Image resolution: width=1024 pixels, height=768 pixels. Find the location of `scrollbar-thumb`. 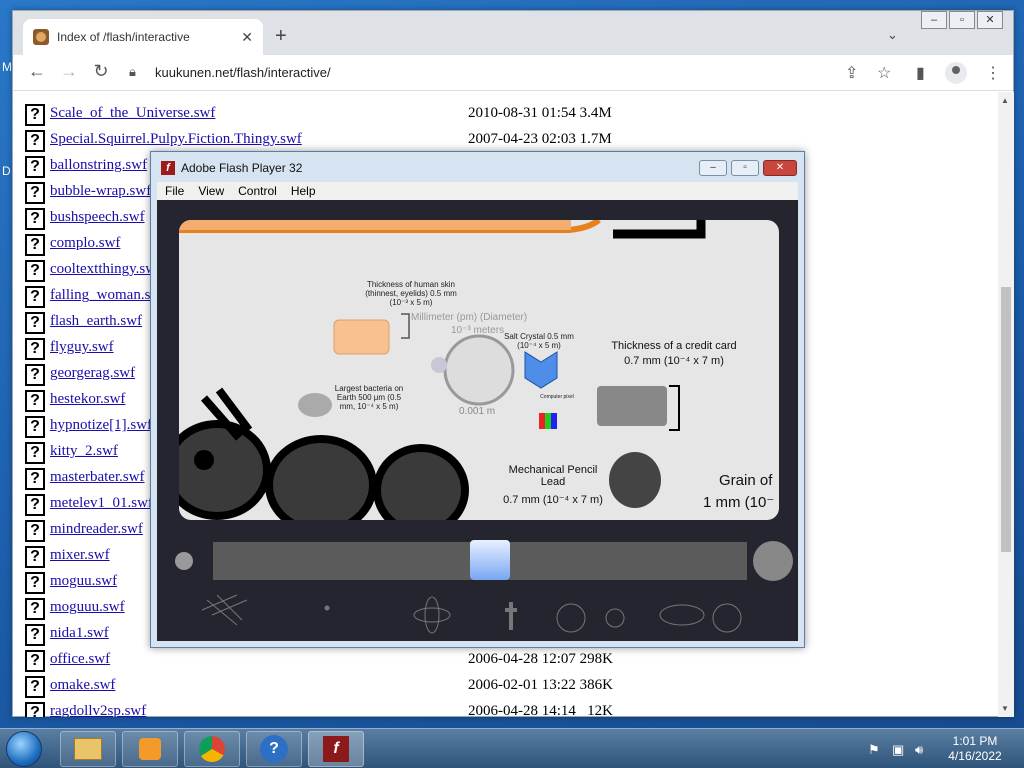

scrollbar-thumb is located at coordinates (1006, 419).